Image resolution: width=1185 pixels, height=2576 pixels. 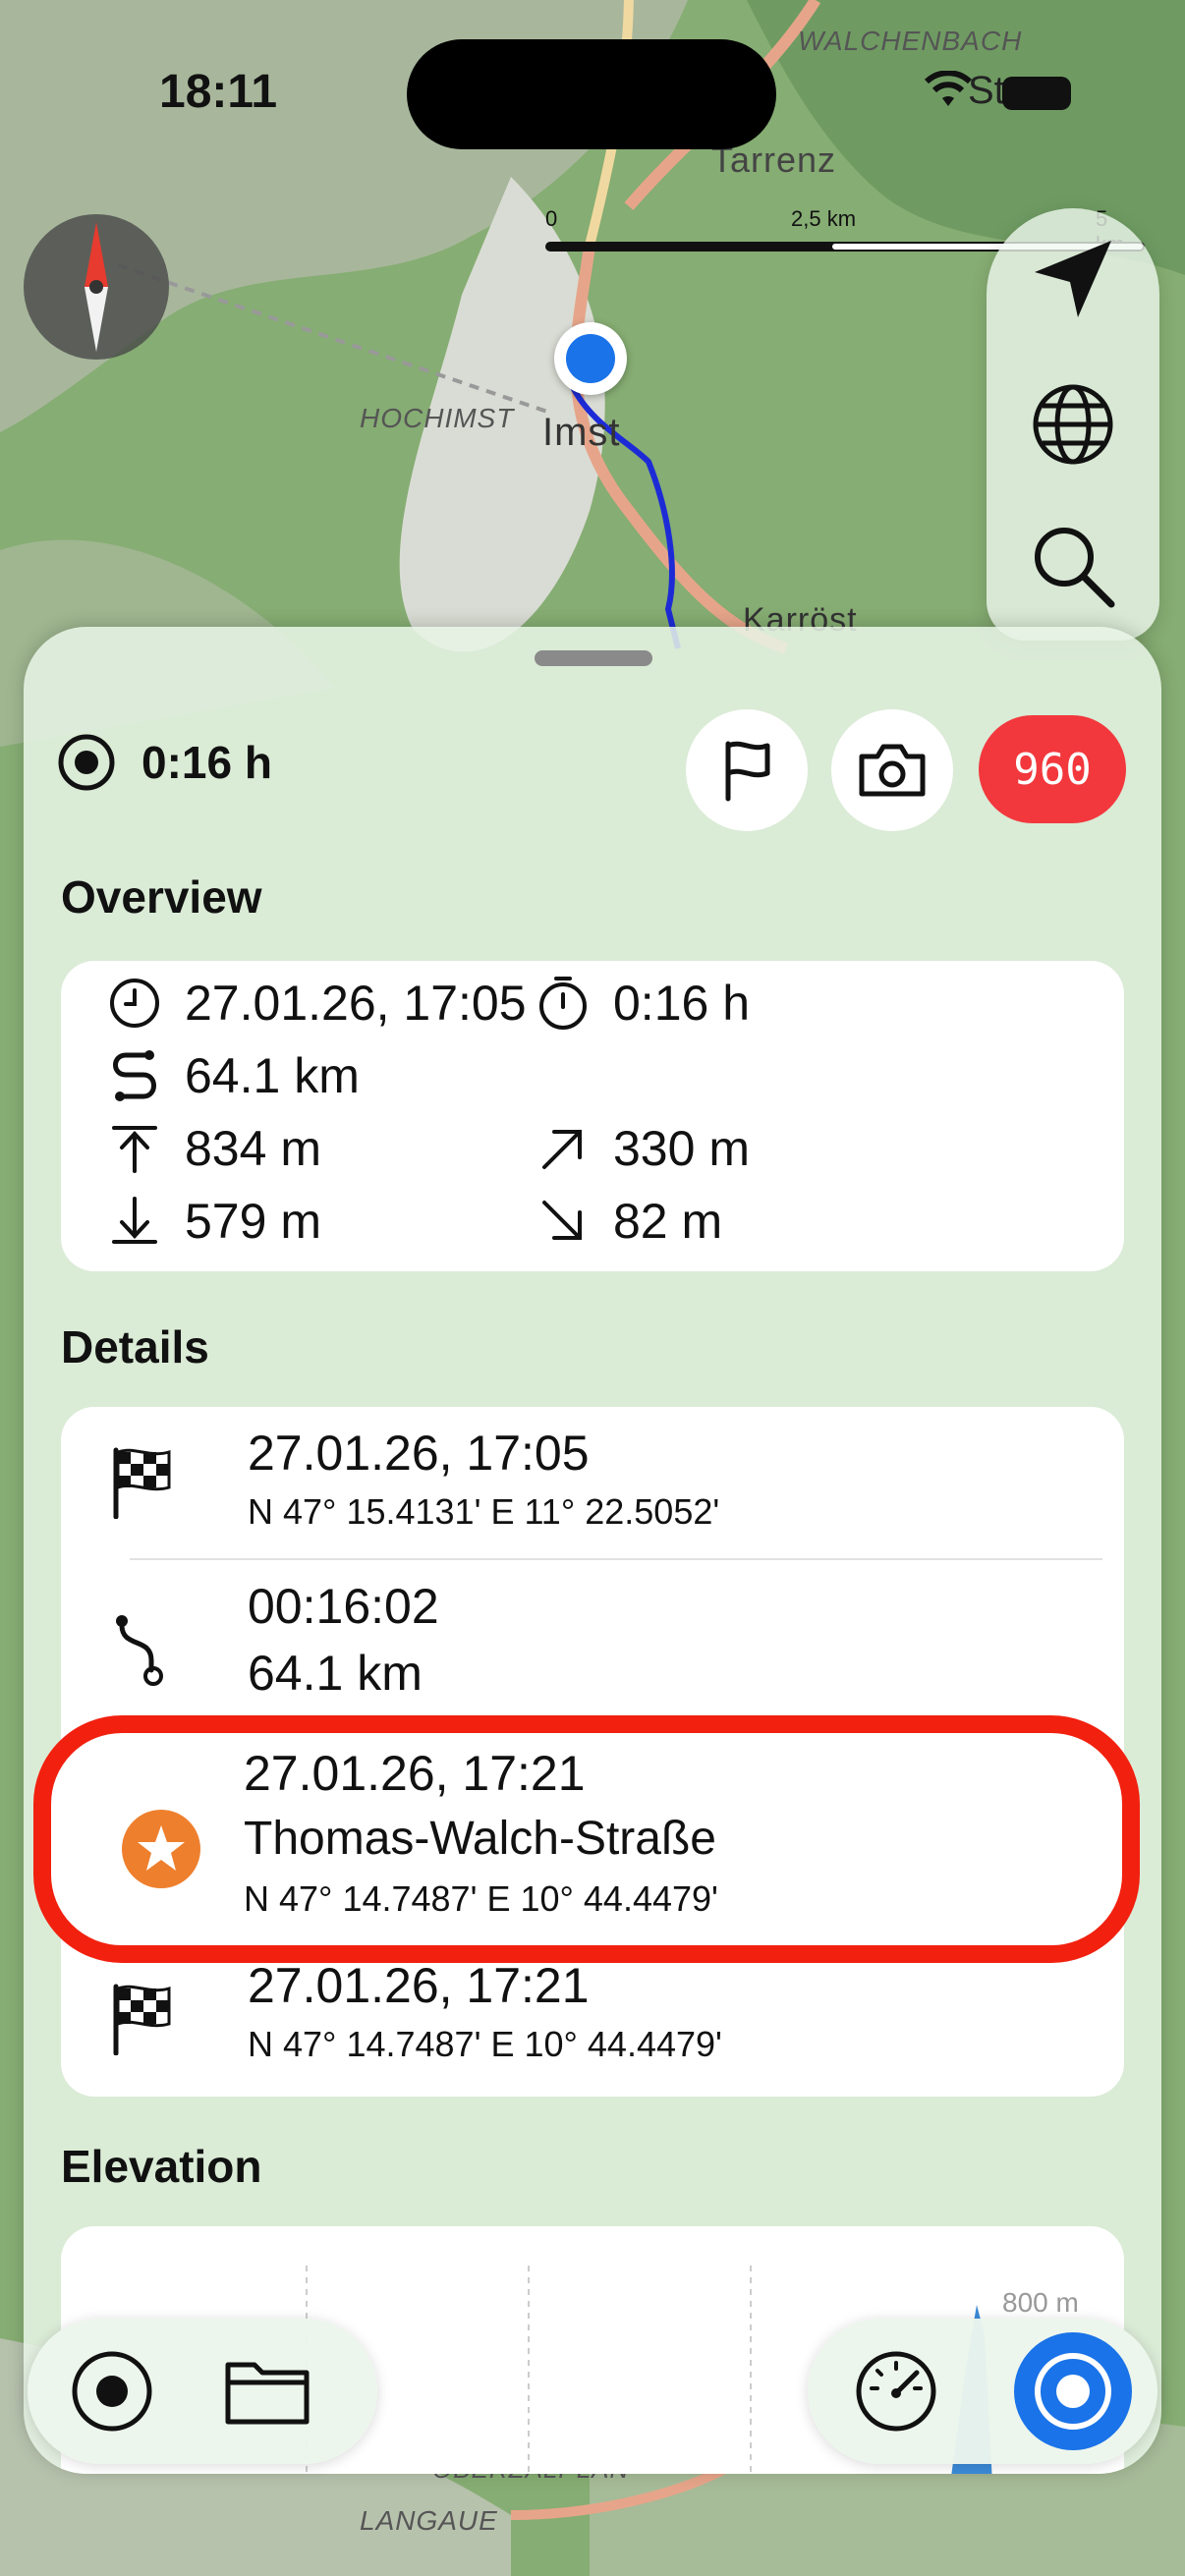 What do you see at coordinates (419, 1453) in the screenshot?
I see `detail-datetime: 27.01.26, 17:05` at bounding box center [419, 1453].